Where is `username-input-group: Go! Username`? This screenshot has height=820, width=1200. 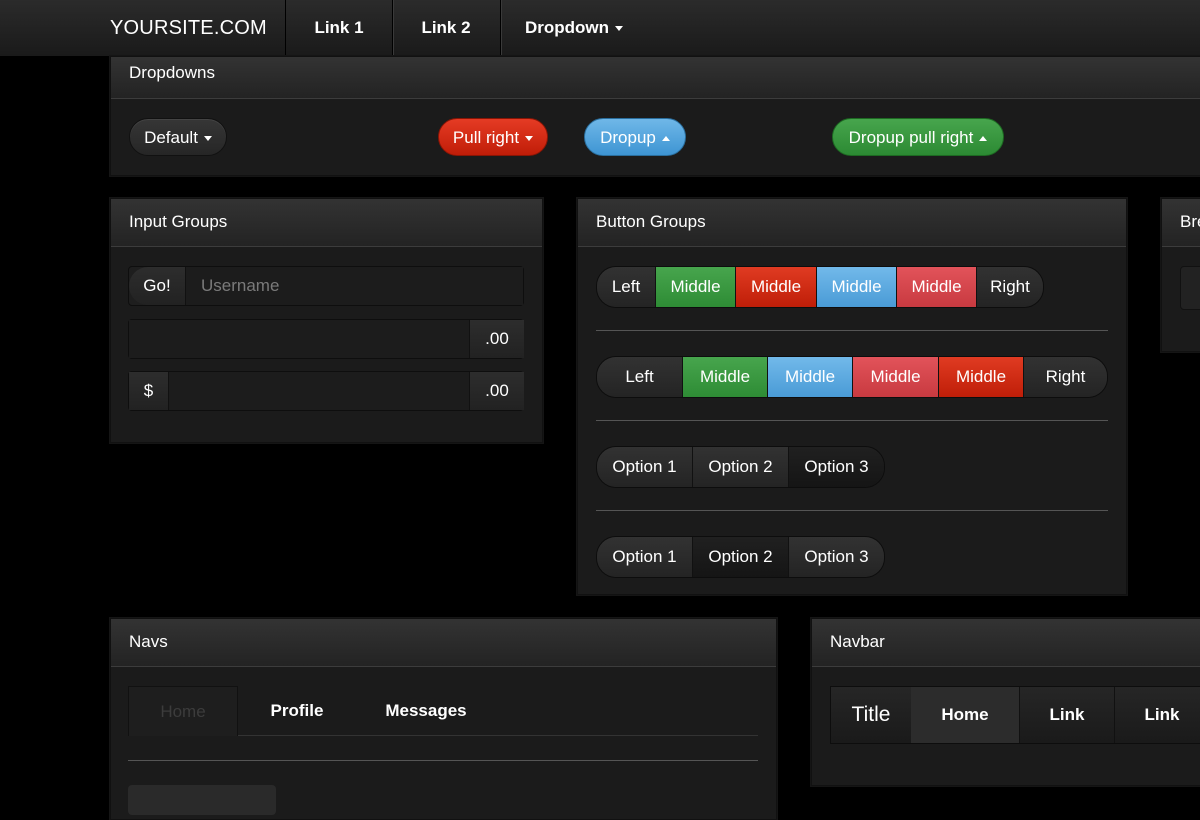 username-input-group: Go! Username is located at coordinates (326, 286).